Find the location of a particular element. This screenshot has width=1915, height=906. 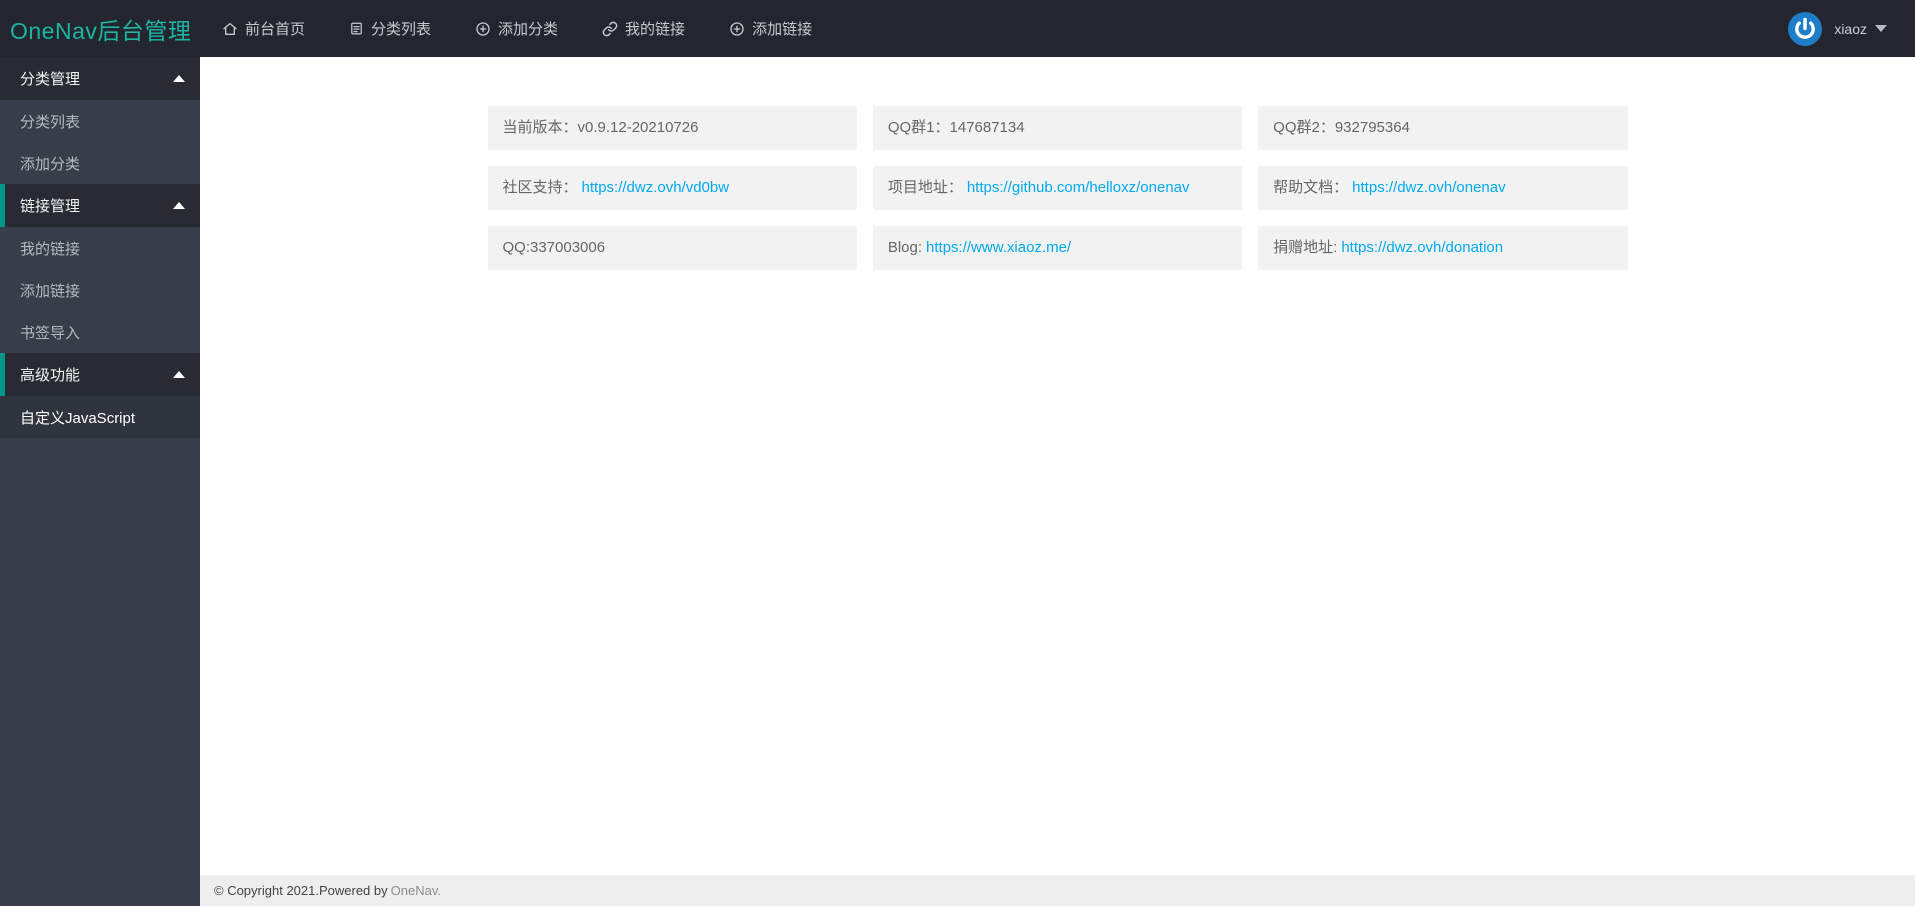

top-nav: 前台首页 分类列表 添加分类 我的链接 添加链接 is located at coordinates (517, 28).